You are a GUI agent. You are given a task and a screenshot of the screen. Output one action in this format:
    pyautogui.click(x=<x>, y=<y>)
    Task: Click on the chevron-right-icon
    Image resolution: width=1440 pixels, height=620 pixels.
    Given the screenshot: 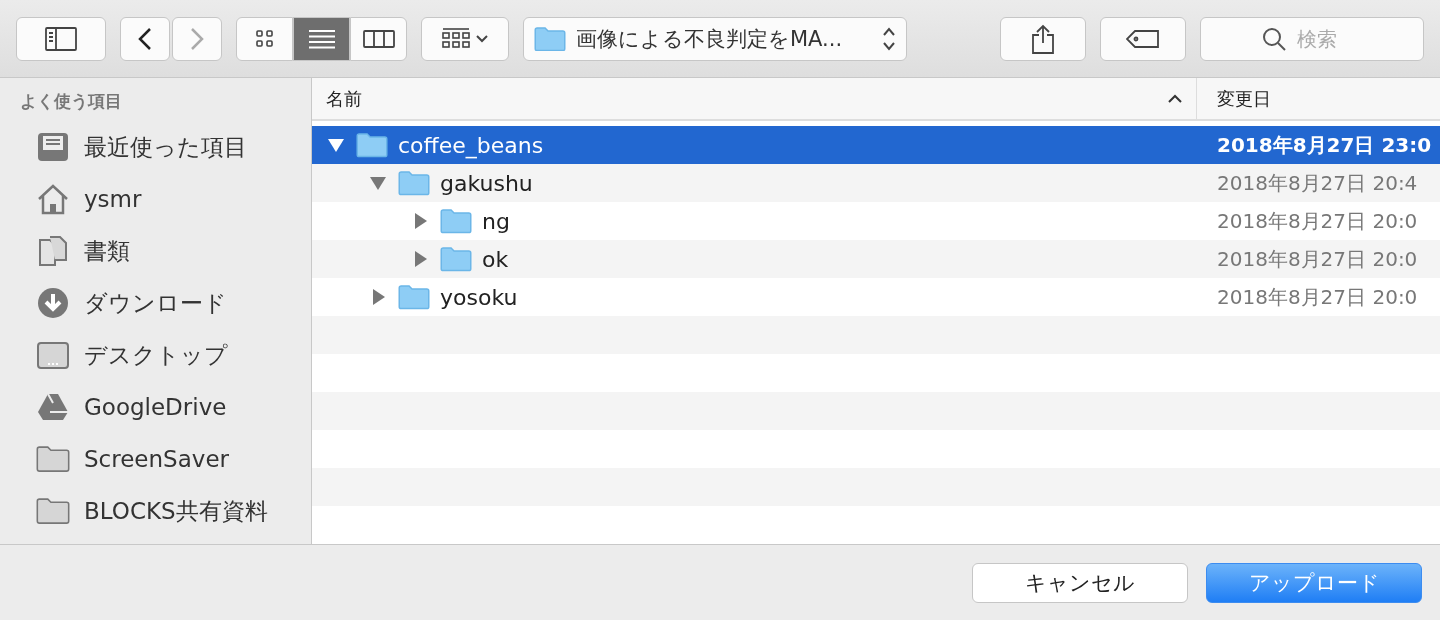 What is the action you would take?
    pyautogui.click(x=197, y=38)
    